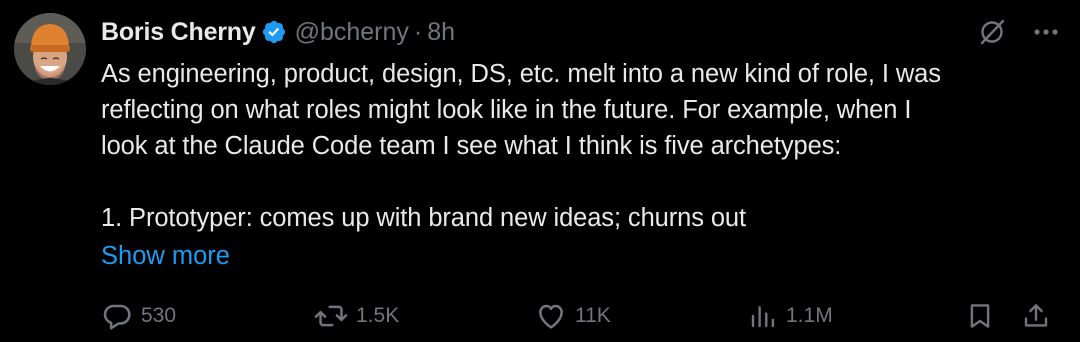 The width and height of the screenshot is (1080, 342). What do you see at coordinates (1046, 32) in the screenshot?
I see `more-icon` at bounding box center [1046, 32].